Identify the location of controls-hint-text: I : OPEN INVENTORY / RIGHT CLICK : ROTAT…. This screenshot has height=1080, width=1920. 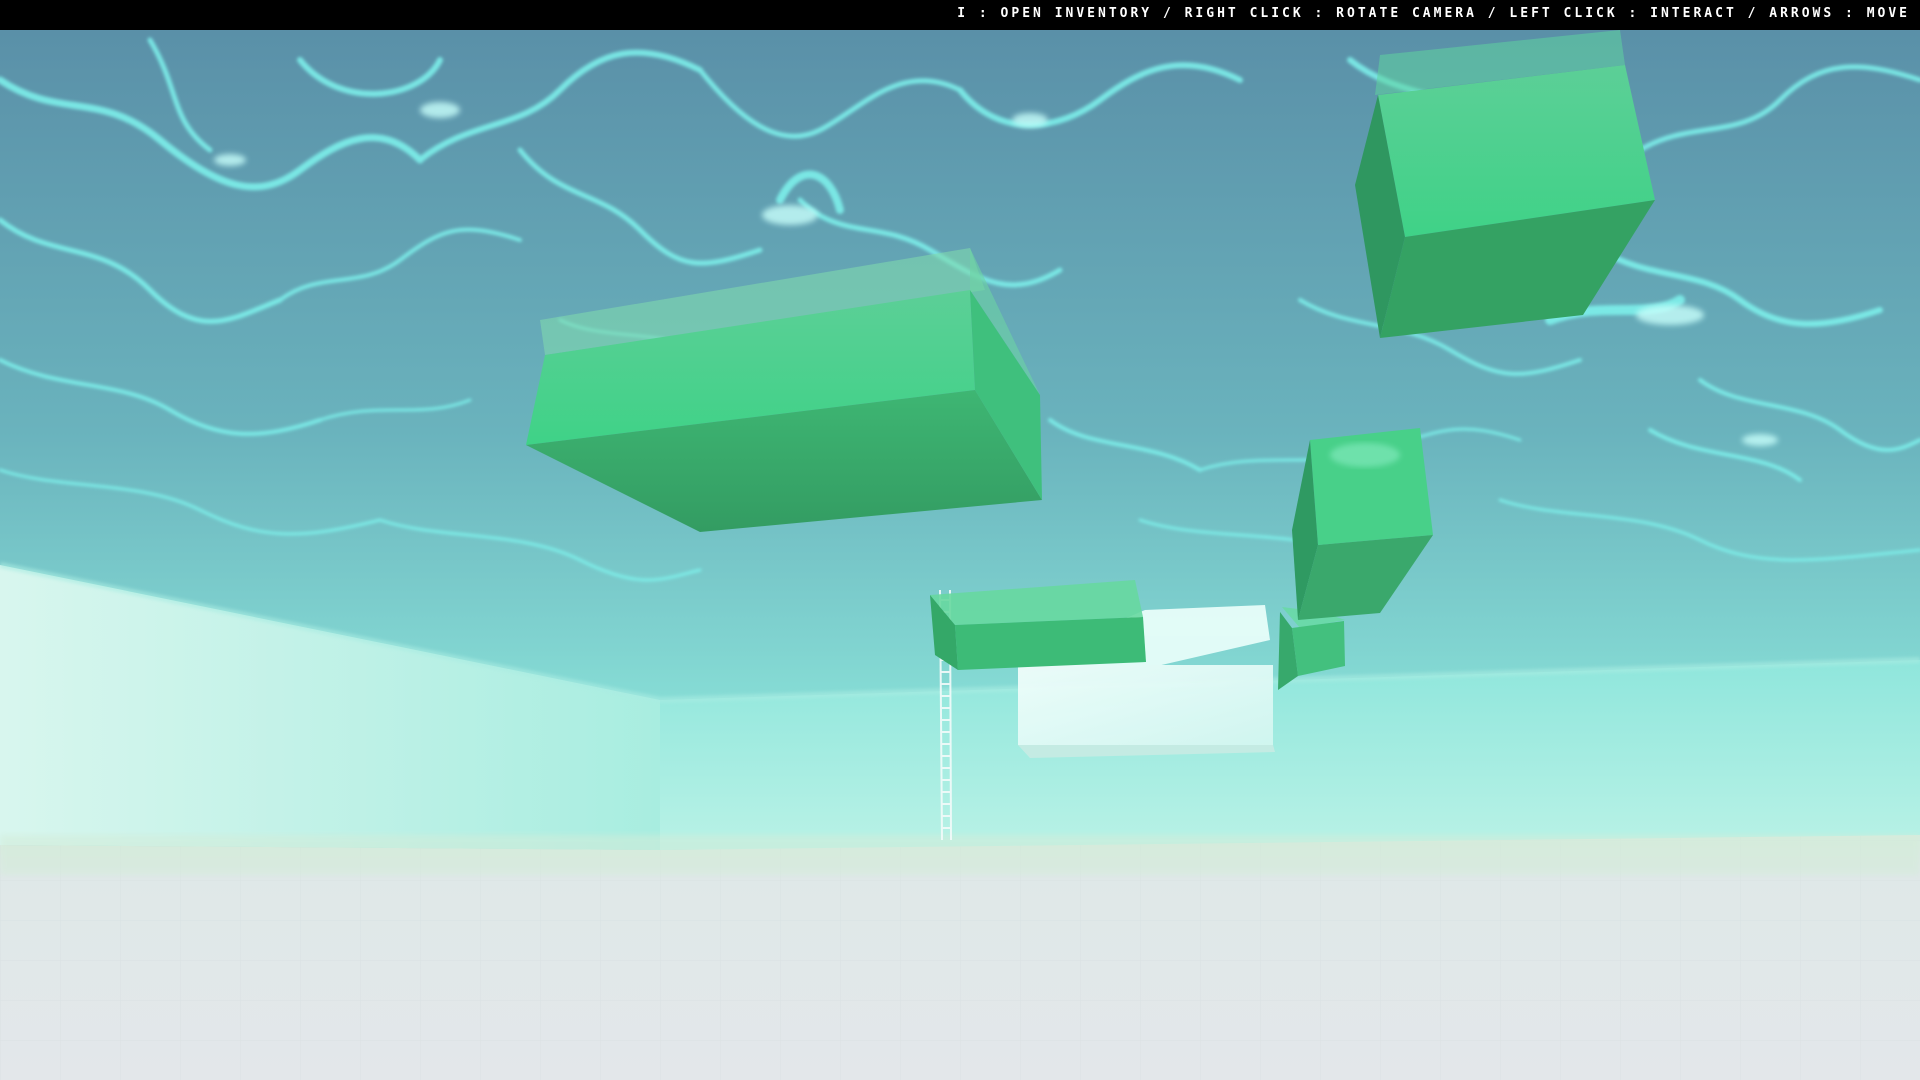
(1433, 13).